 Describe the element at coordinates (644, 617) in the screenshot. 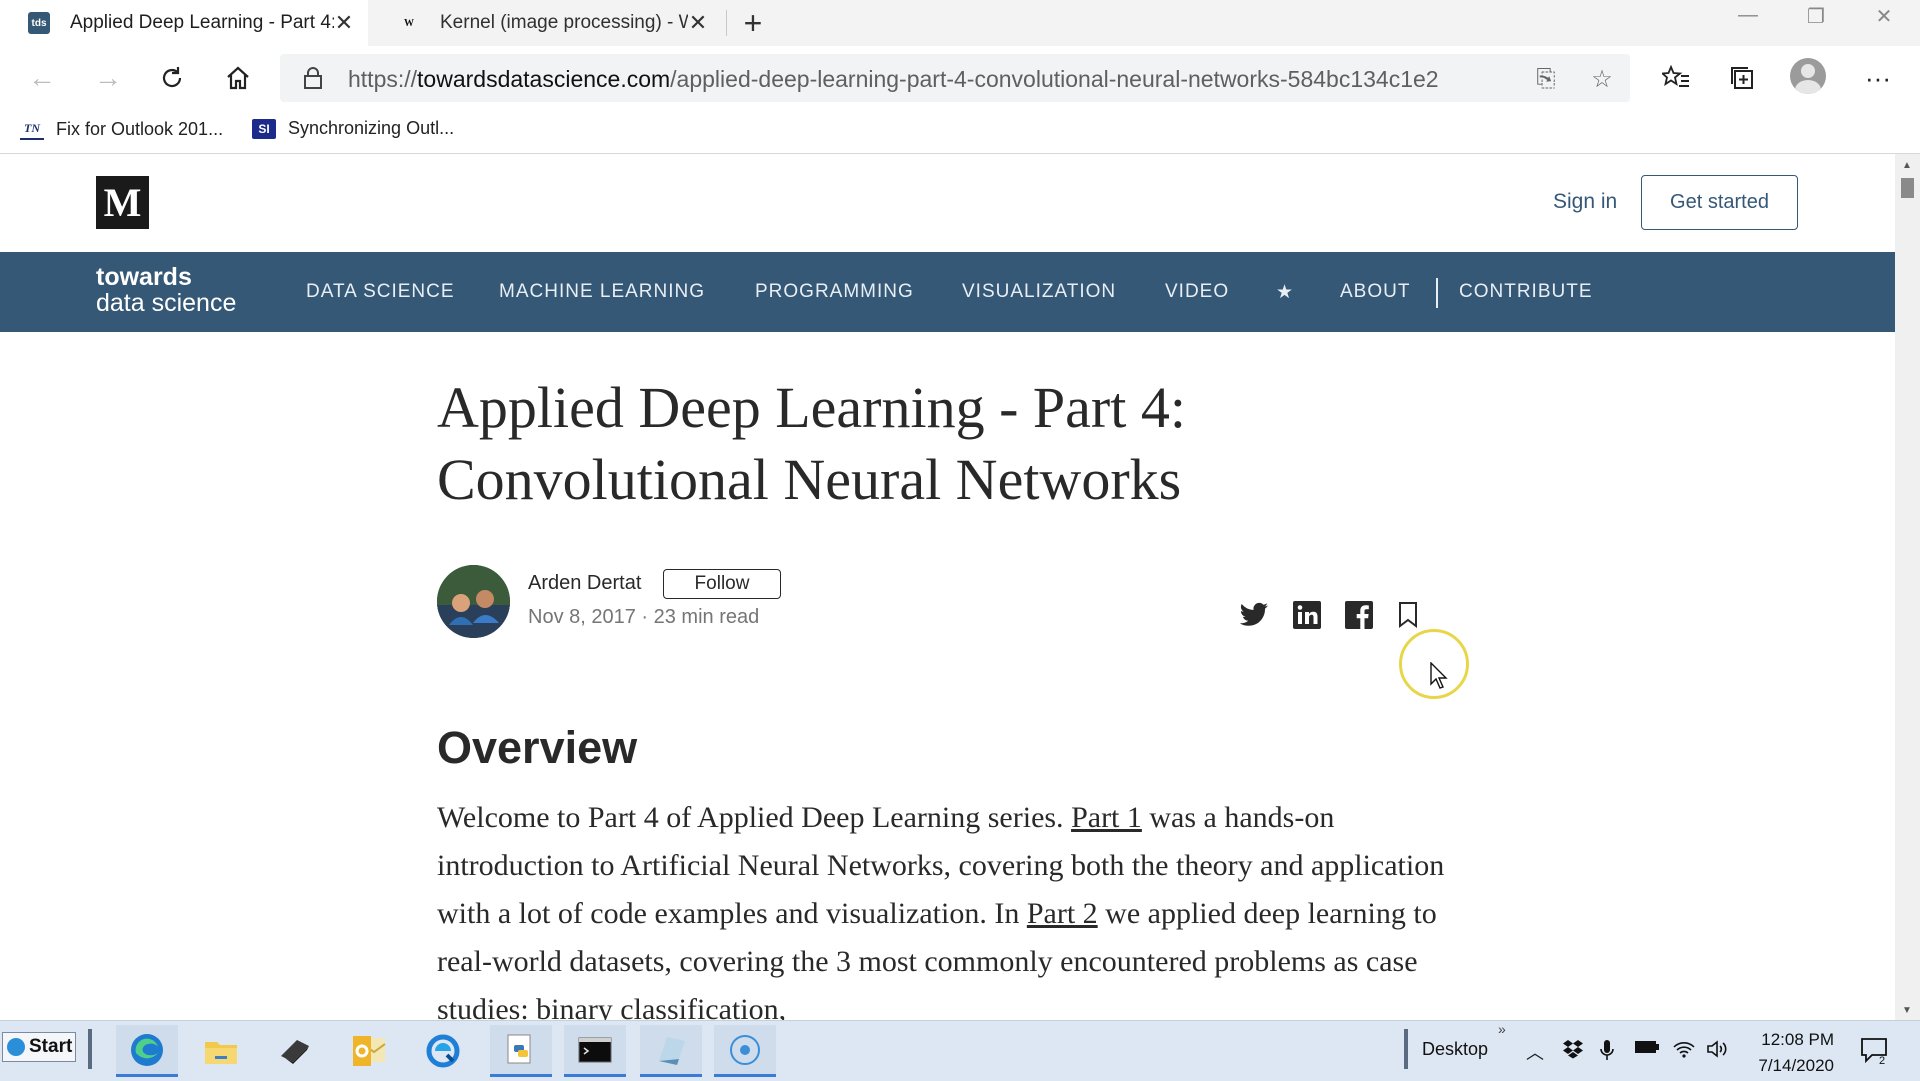

I see `article-meta: Nov 8, 2017 · 23 min read` at that location.